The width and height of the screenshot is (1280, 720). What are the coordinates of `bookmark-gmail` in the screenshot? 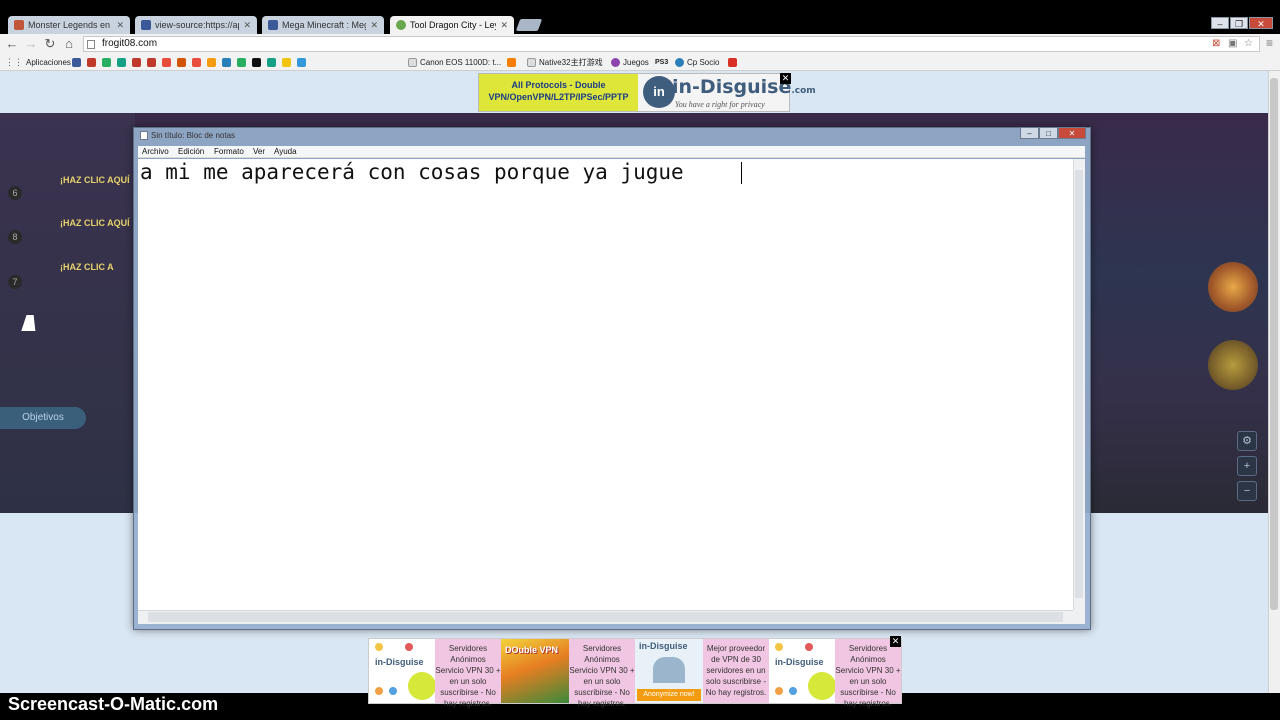 It's located at (732, 62).